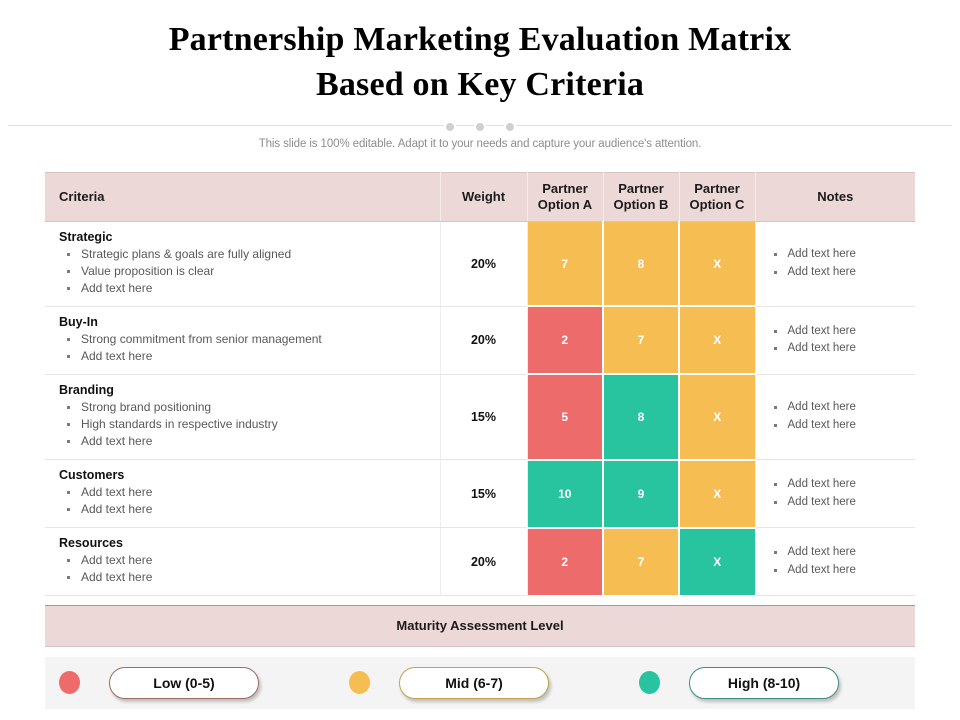  I want to click on cell-criteria: Resources Add text here Add text here, so click(243, 562).